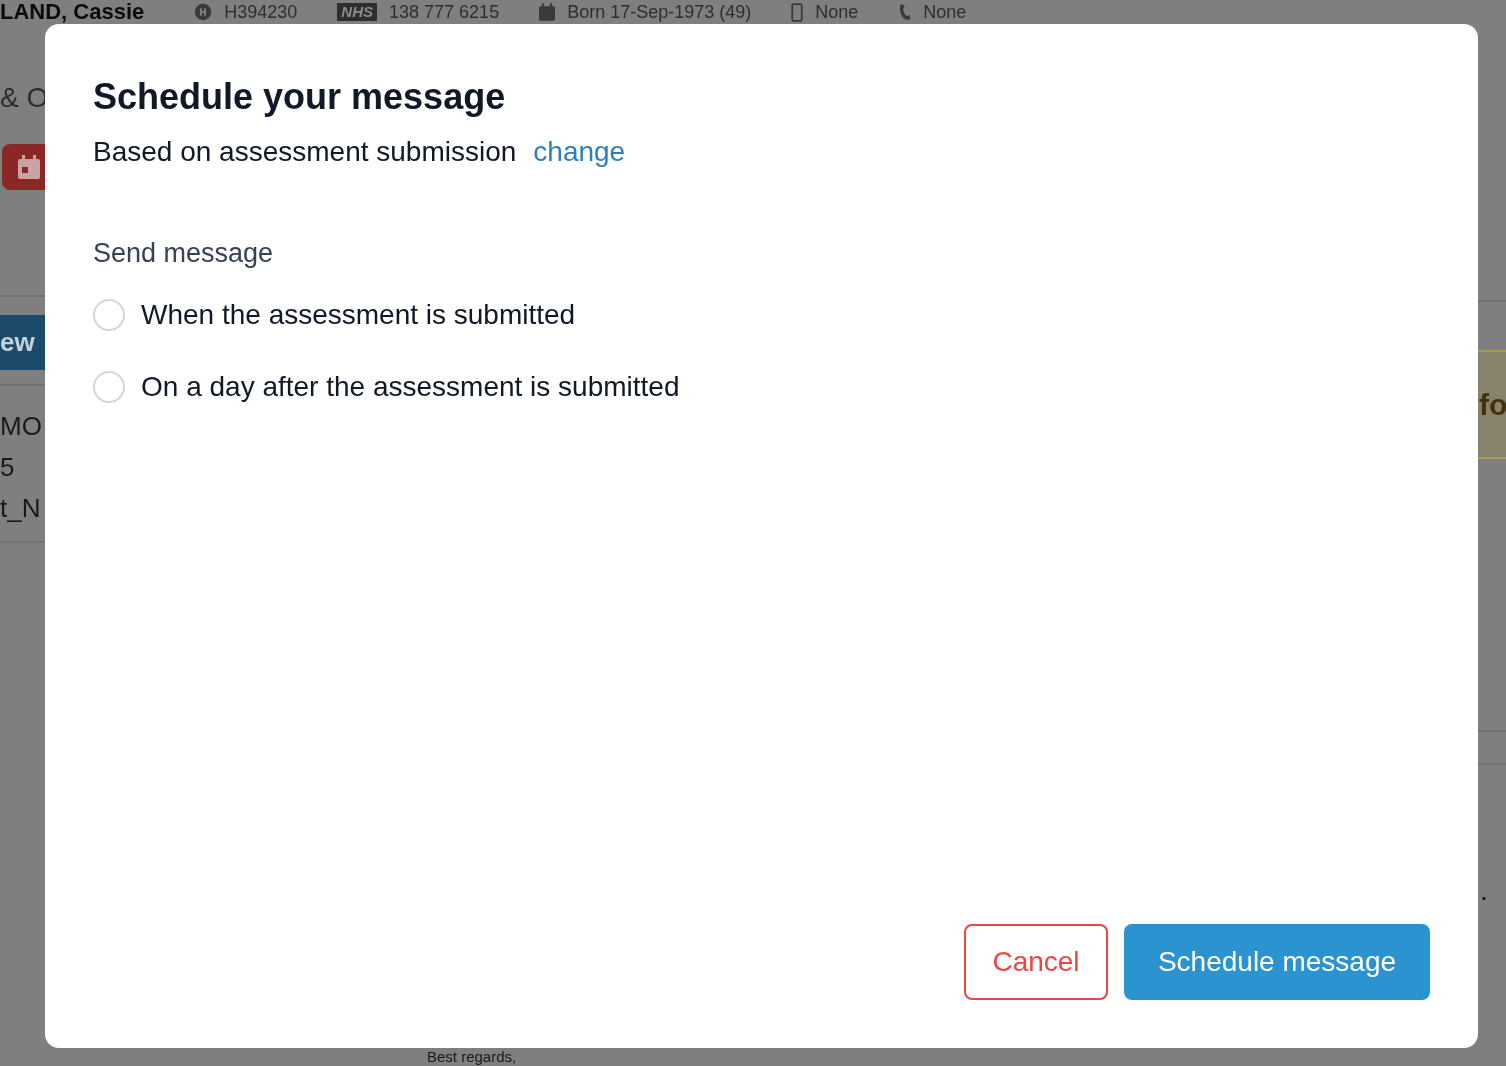  Describe the element at coordinates (444, 12) in the screenshot. I see `nhs-number: 138 777 6215` at that location.